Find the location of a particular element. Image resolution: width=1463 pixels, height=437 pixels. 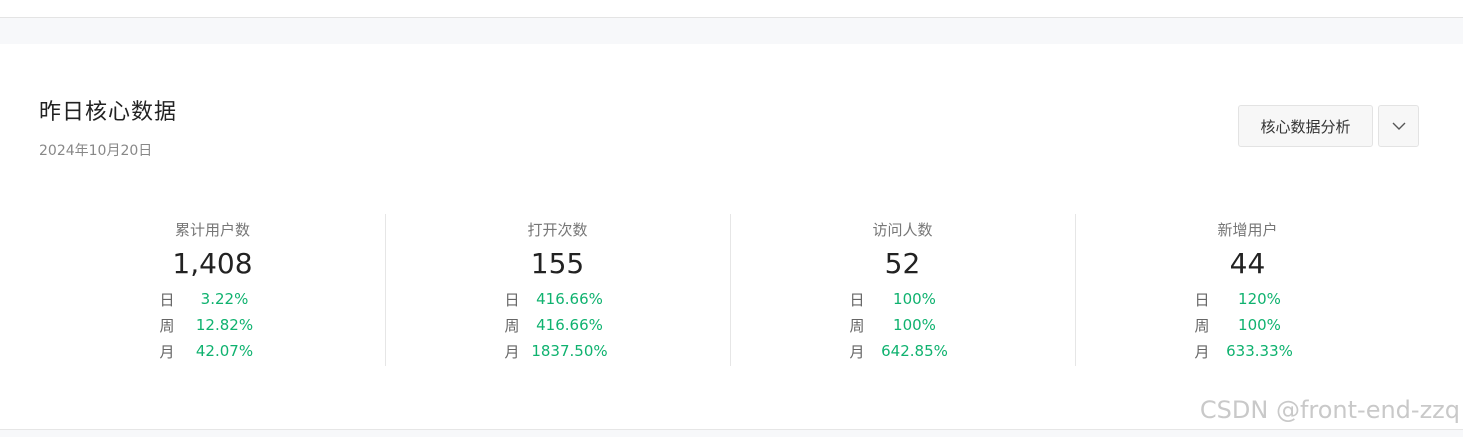

change-value: 3.22% is located at coordinates (224, 299).